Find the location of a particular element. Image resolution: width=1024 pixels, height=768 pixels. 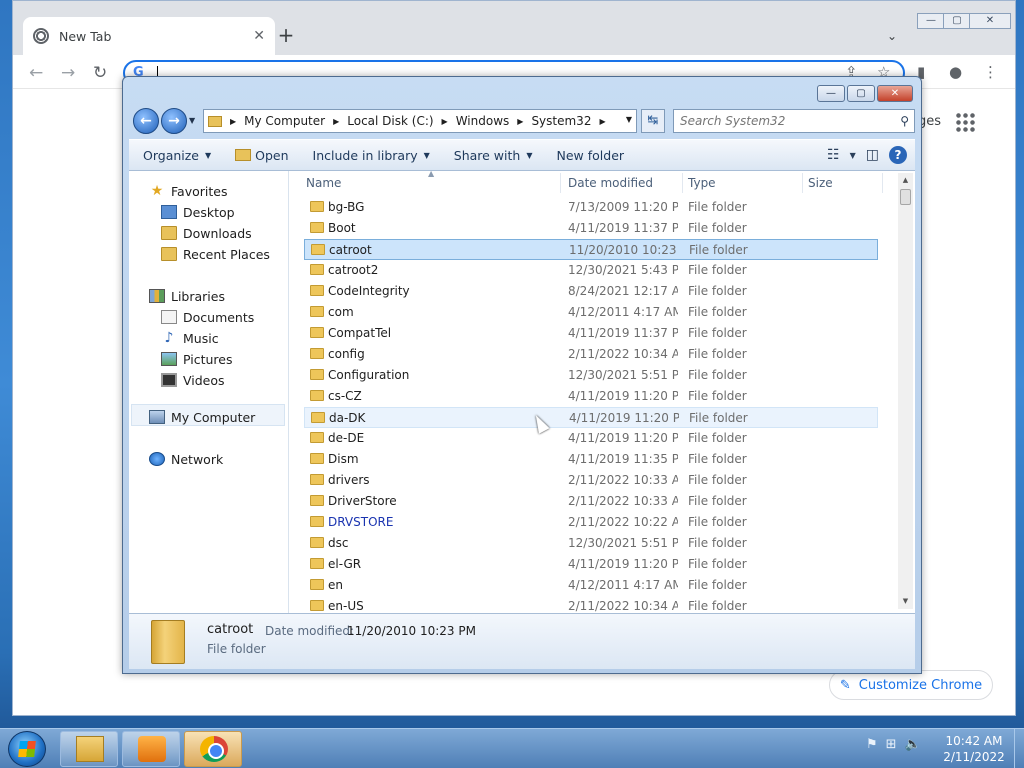

explorer-minimize-button: — is located at coordinates (831, 93).